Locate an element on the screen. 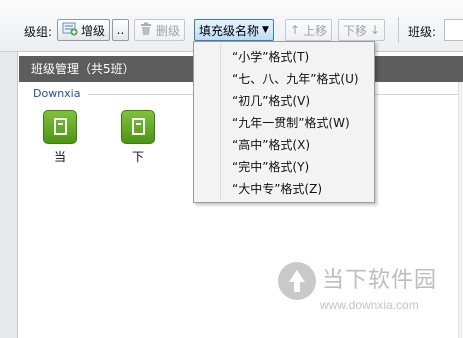 The image size is (463, 338). fill-grade-name-label: 填充级名称 is located at coordinates (229, 30).